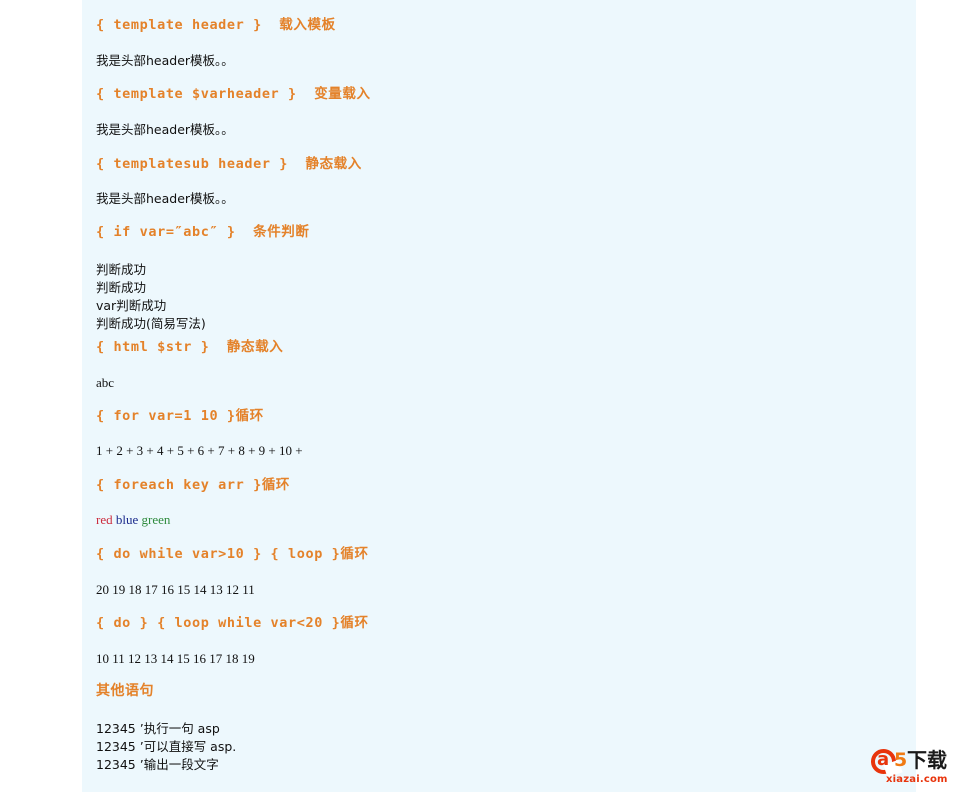 The width and height of the screenshot is (957, 792). What do you see at coordinates (158, 728) in the screenshot?
I see `other-line-1: 12345 ’执行一句 asp` at bounding box center [158, 728].